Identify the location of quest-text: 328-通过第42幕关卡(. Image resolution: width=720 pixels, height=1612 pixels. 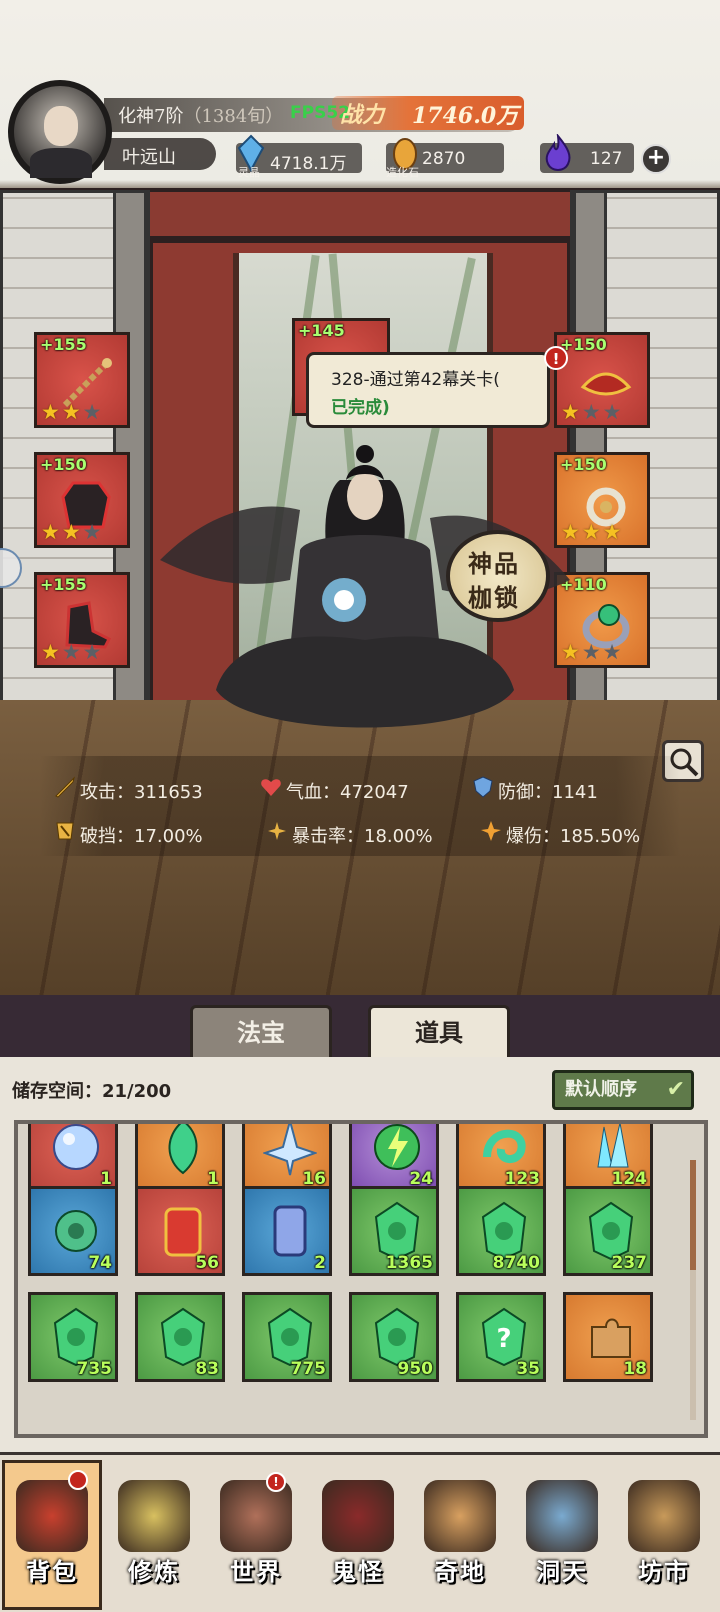
(415, 380).